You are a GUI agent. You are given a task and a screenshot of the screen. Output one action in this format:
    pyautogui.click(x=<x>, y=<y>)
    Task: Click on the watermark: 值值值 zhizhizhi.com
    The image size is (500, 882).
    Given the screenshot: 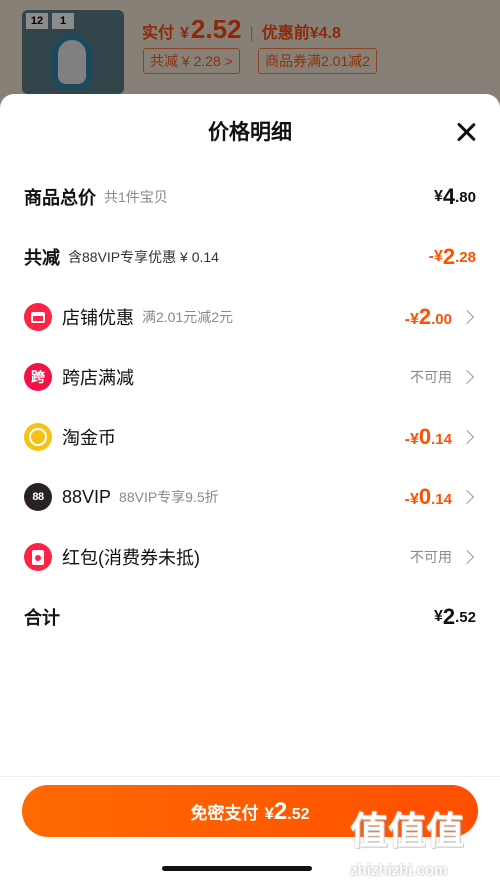 What is the action you would take?
    pyautogui.click(x=418, y=841)
    